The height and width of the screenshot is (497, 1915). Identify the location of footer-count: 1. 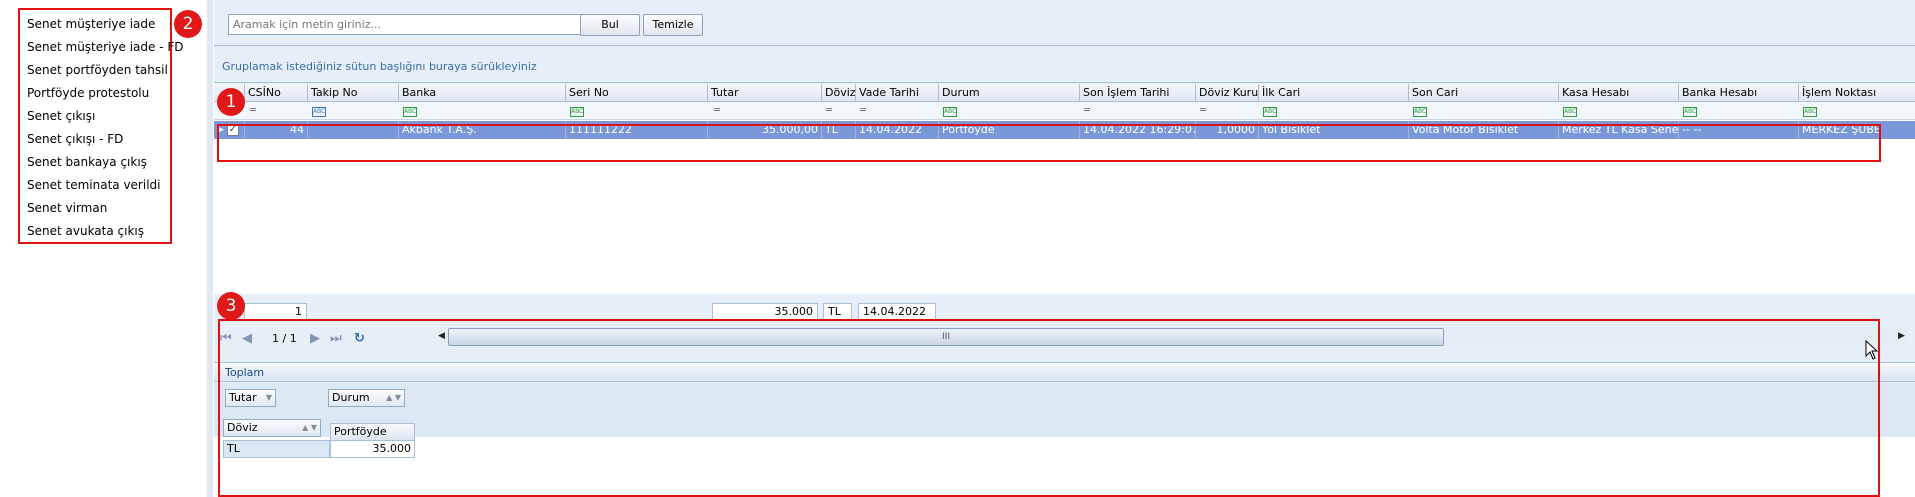
(275, 311).